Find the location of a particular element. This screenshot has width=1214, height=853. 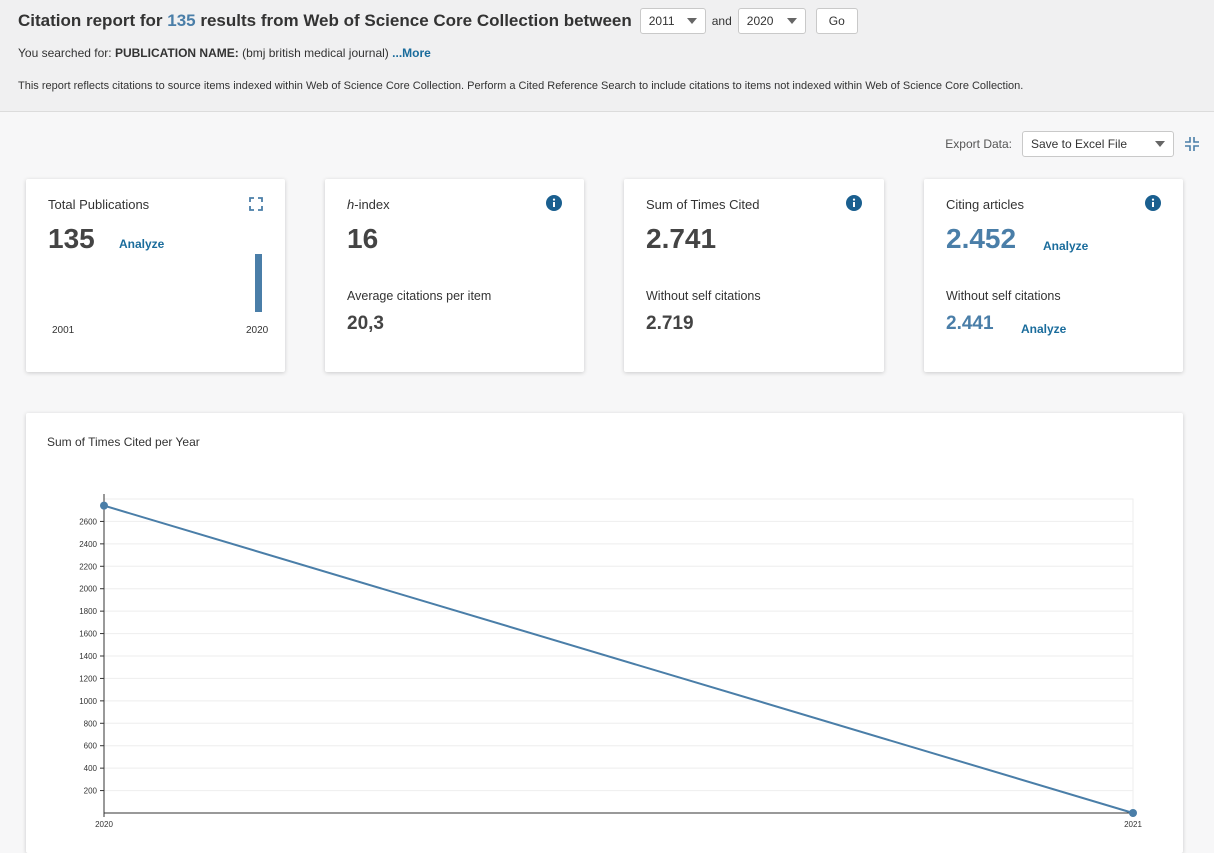

y-tick-label: 2400 is located at coordinates (88, 544).